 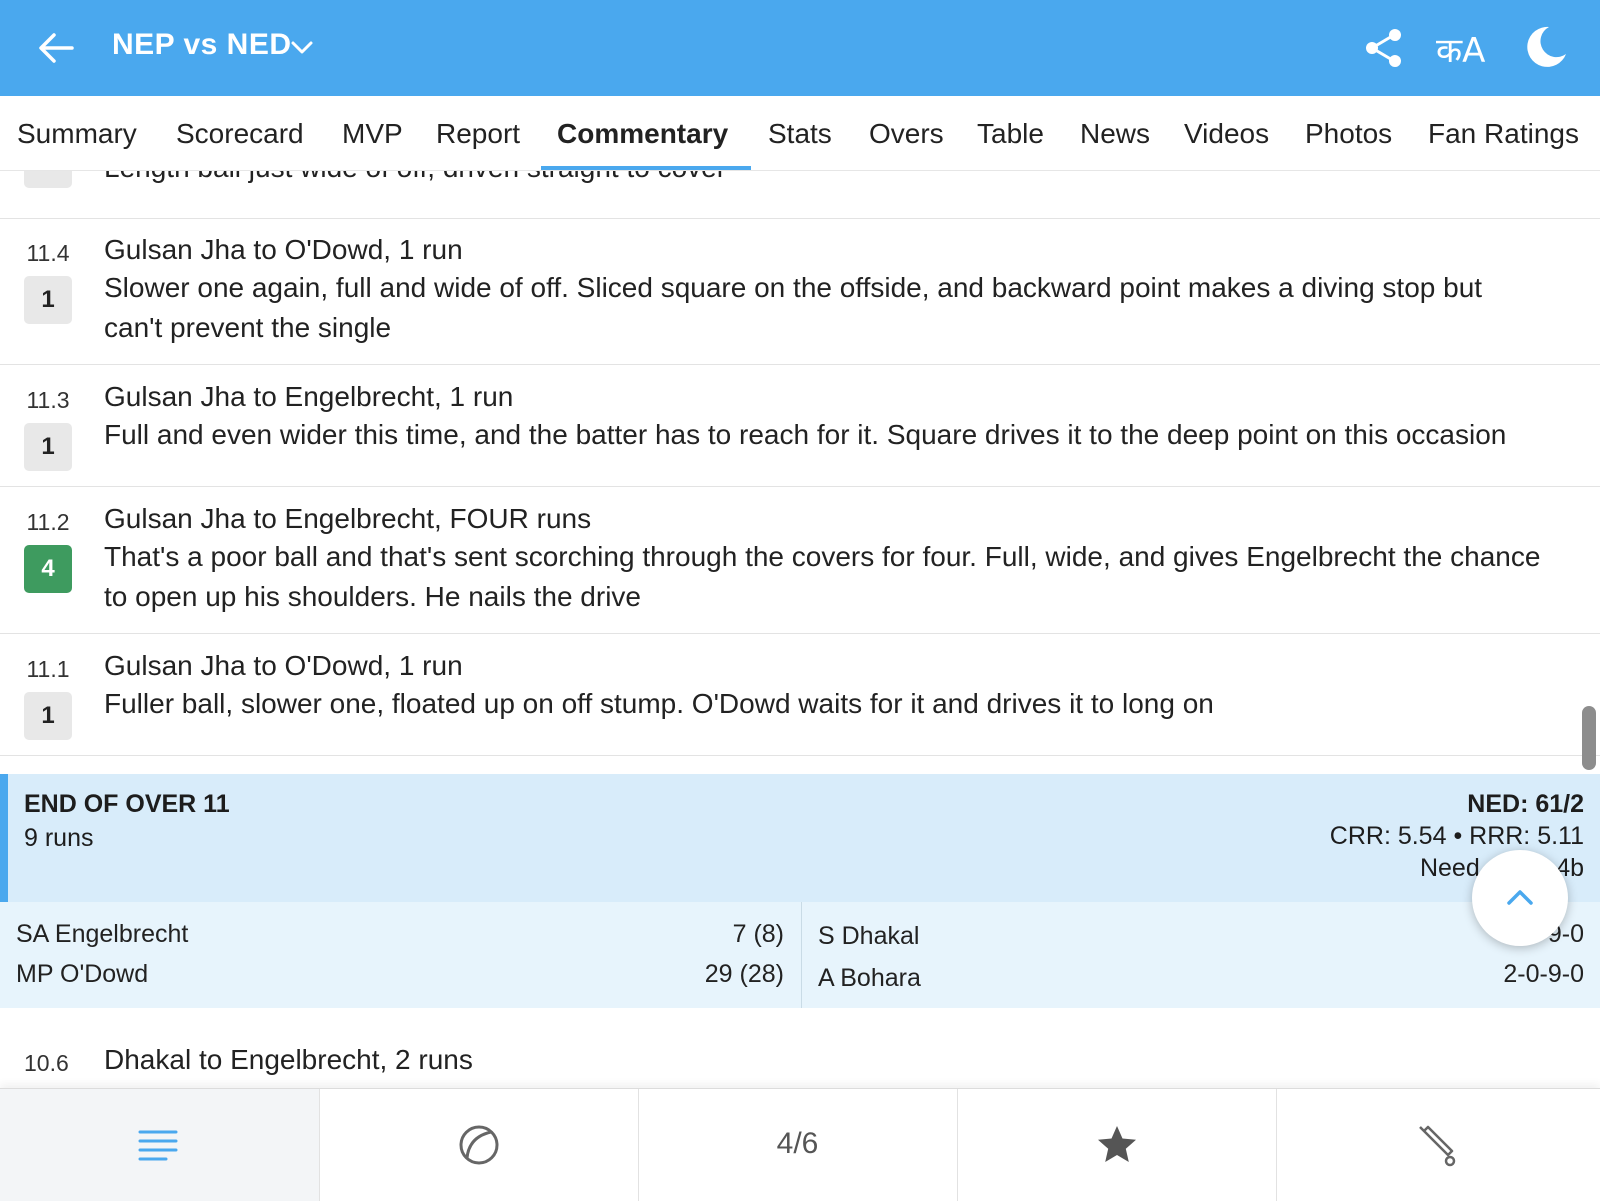 What do you see at coordinates (1456, 836) in the screenshot?
I see `run-rates: CRR: 5.54 • RRR: 5.11` at bounding box center [1456, 836].